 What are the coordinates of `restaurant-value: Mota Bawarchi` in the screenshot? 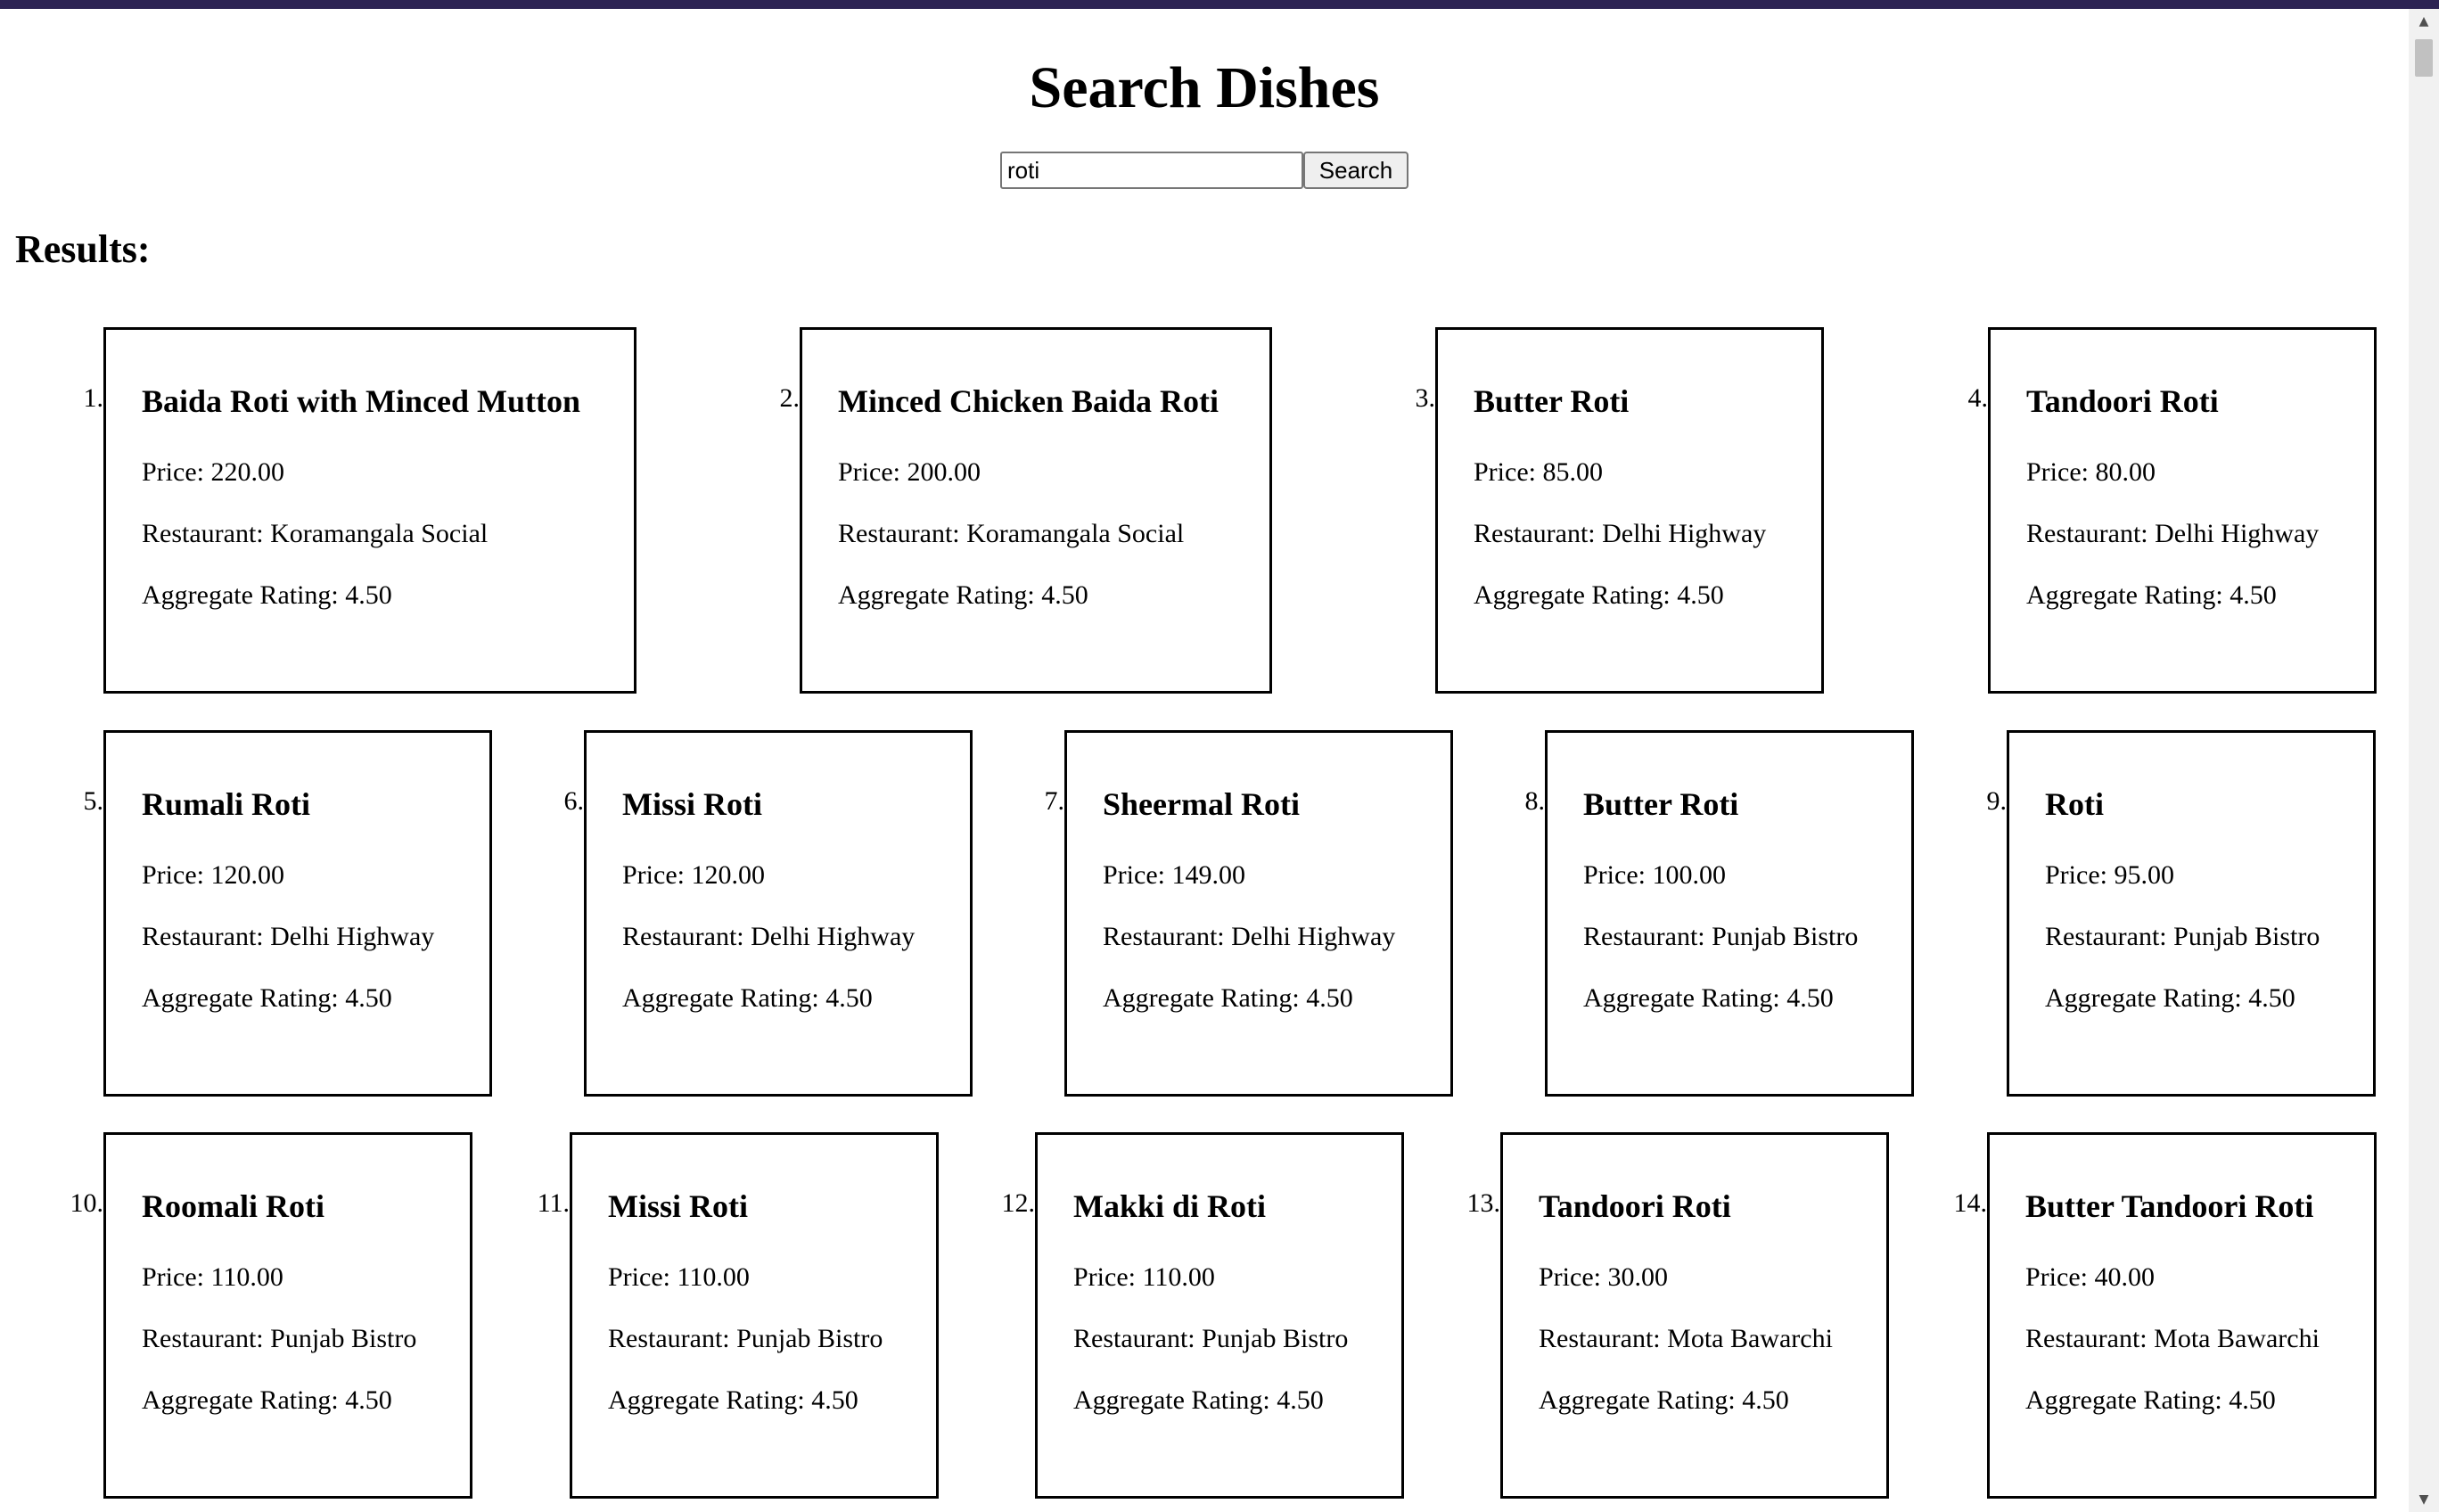 It's located at (1750, 1338).